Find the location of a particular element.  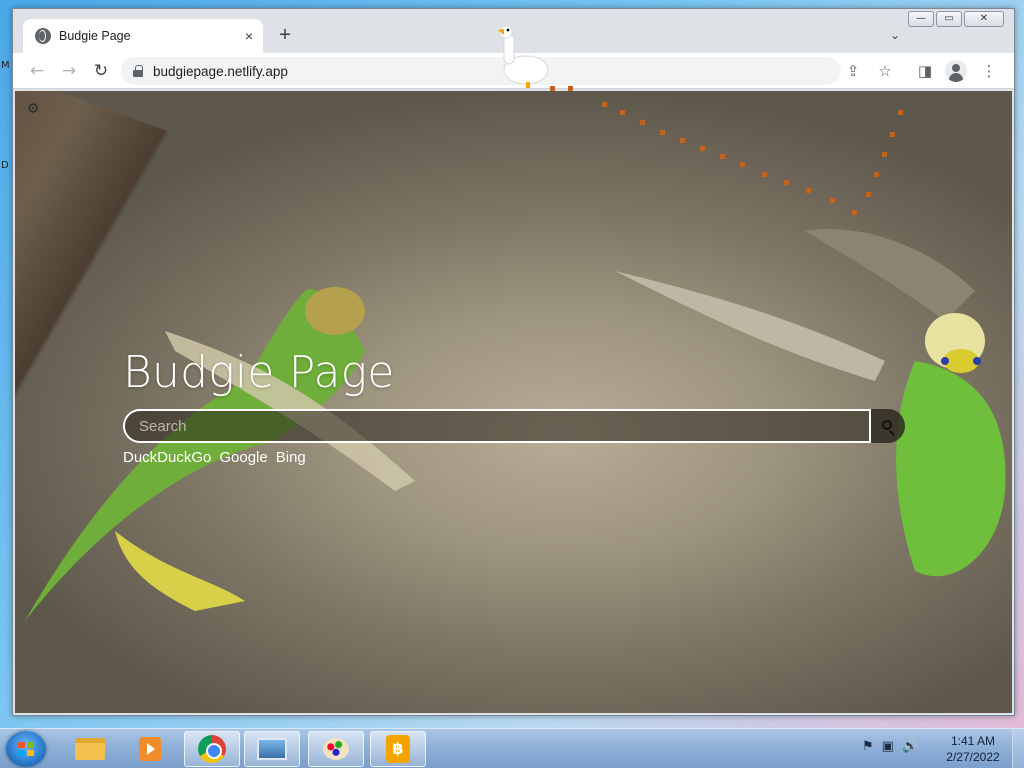

desktop-edge-letter: D is located at coordinates (5, 165).